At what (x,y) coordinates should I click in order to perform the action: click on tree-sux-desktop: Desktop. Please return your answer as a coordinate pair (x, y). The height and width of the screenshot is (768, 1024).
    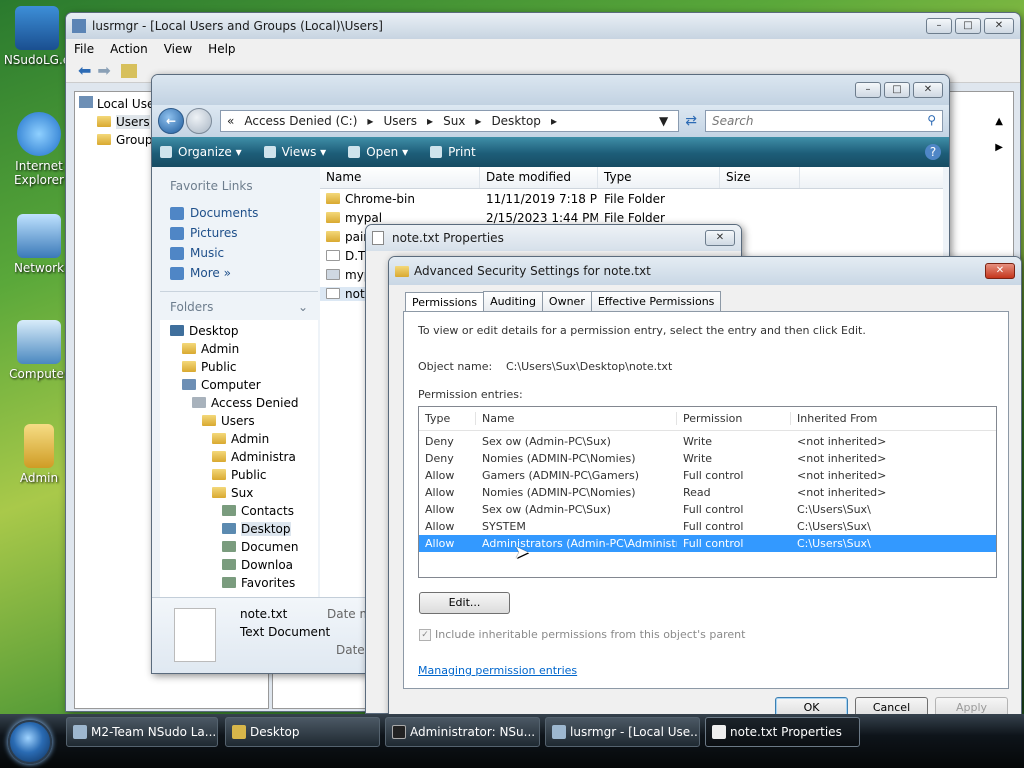
    Looking at the image, I should click on (239, 529).